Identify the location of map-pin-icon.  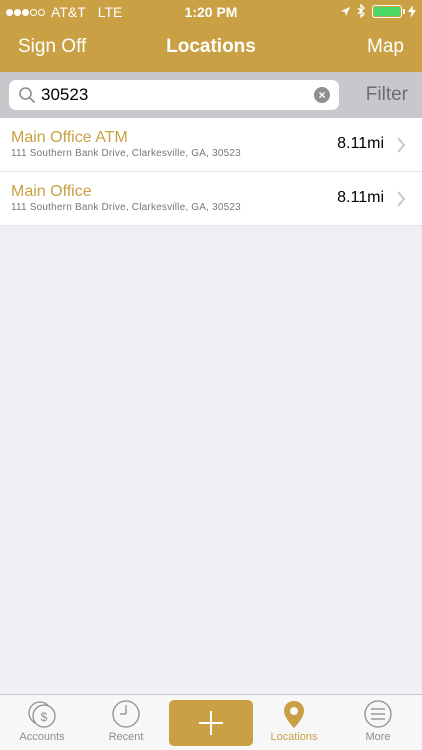
(294, 714).